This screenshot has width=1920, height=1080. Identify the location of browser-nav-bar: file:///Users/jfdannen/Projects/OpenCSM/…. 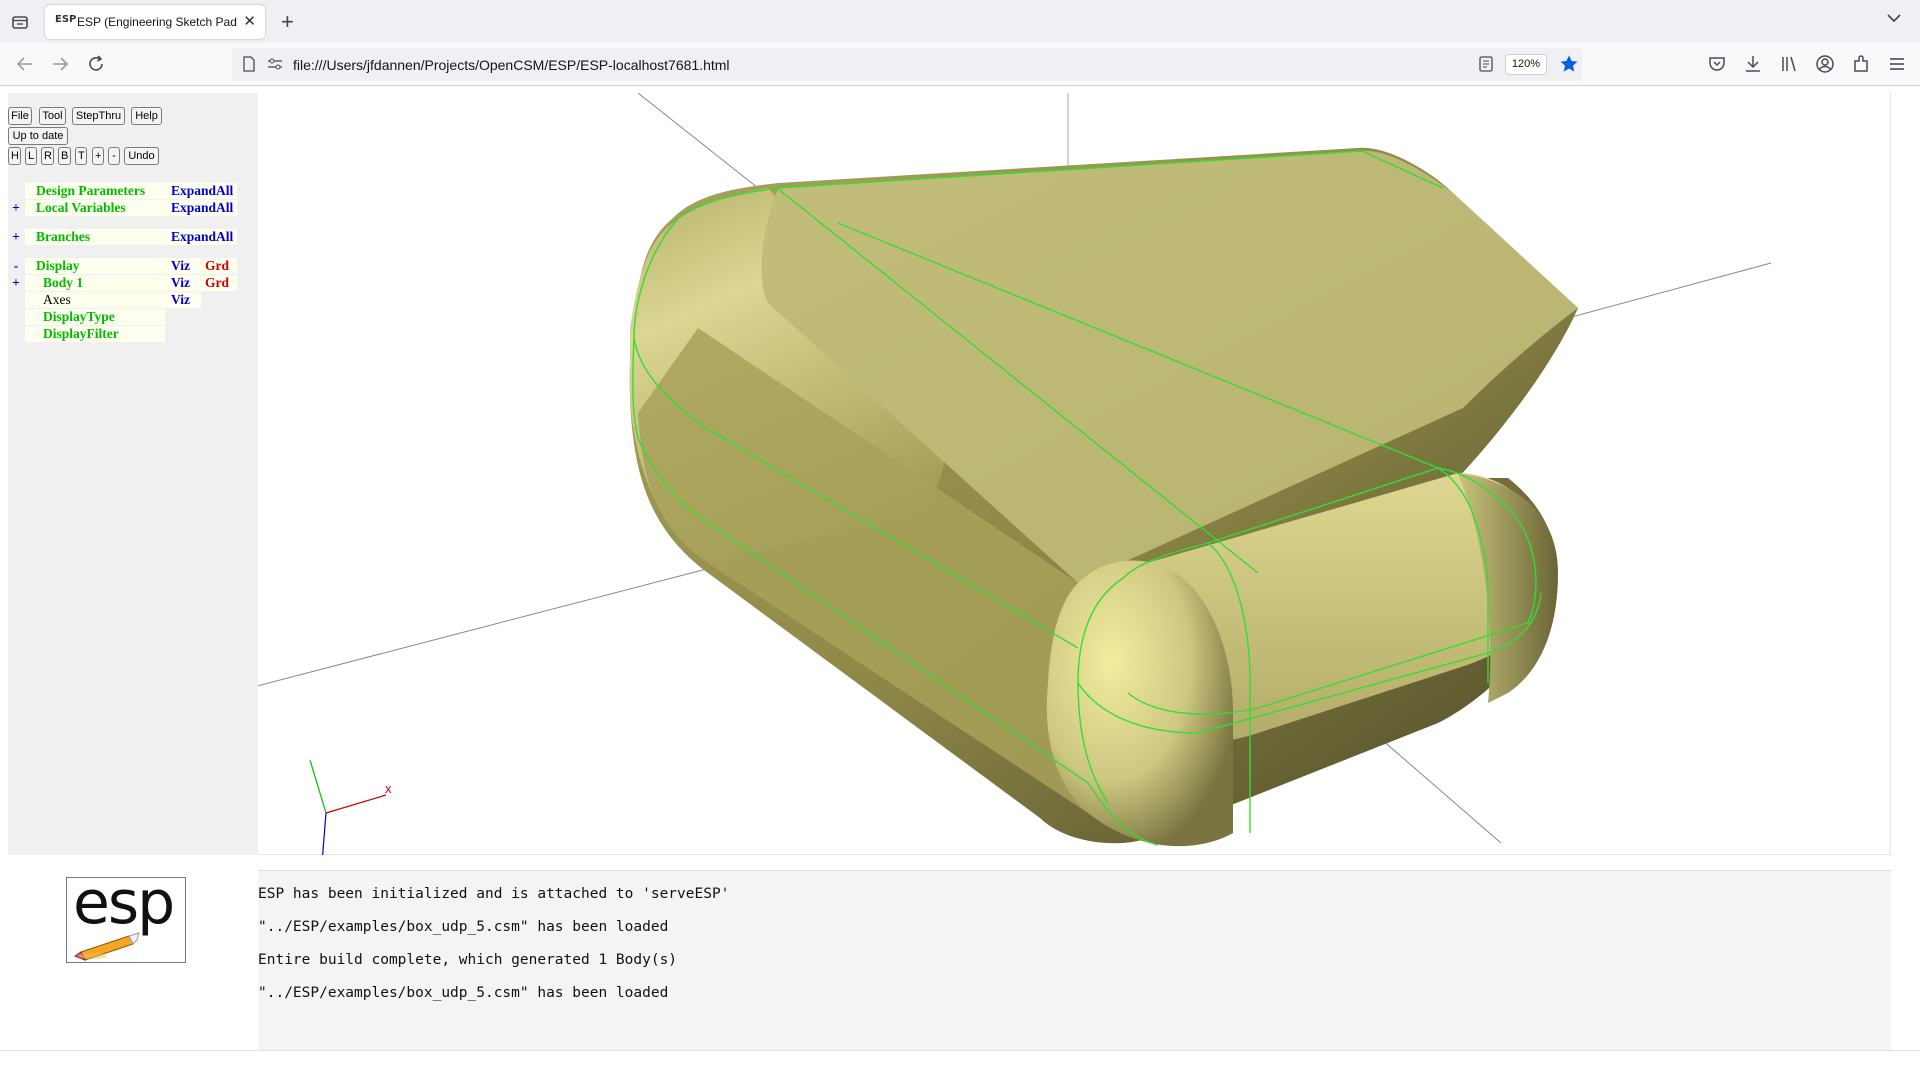
(960, 64).